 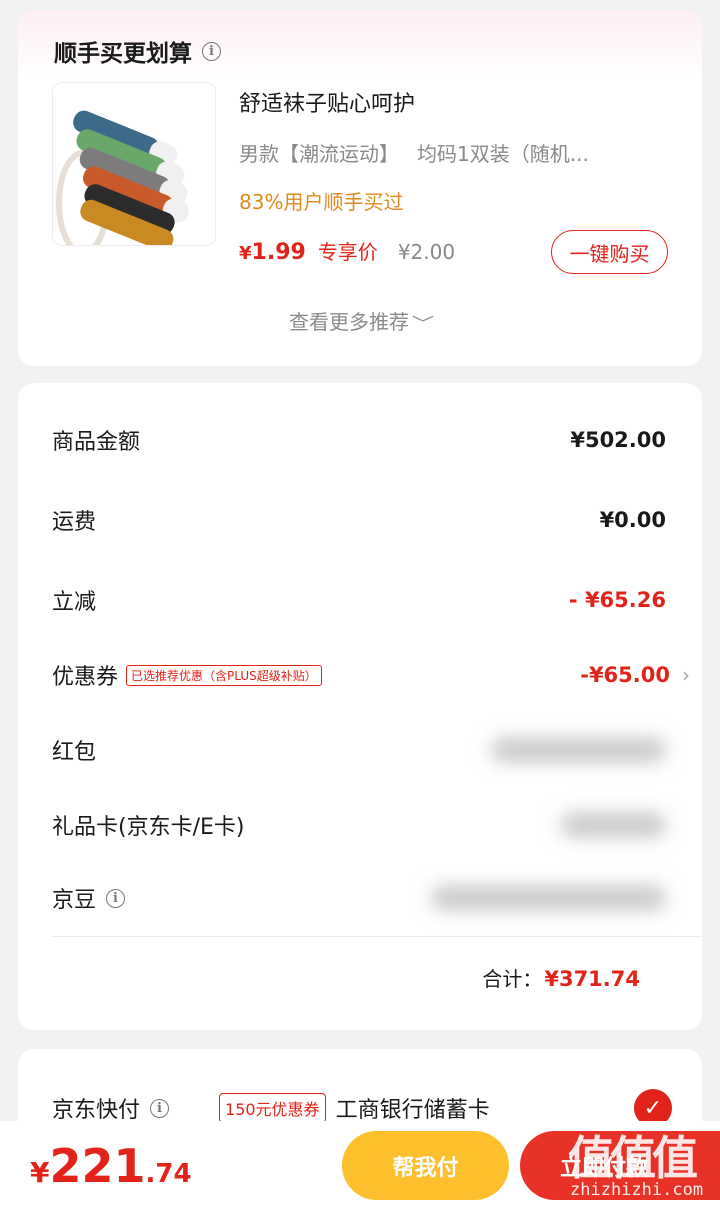 I want to click on summary-row-goods: 商品金额 ¥502.00, so click(x=359, y=440).